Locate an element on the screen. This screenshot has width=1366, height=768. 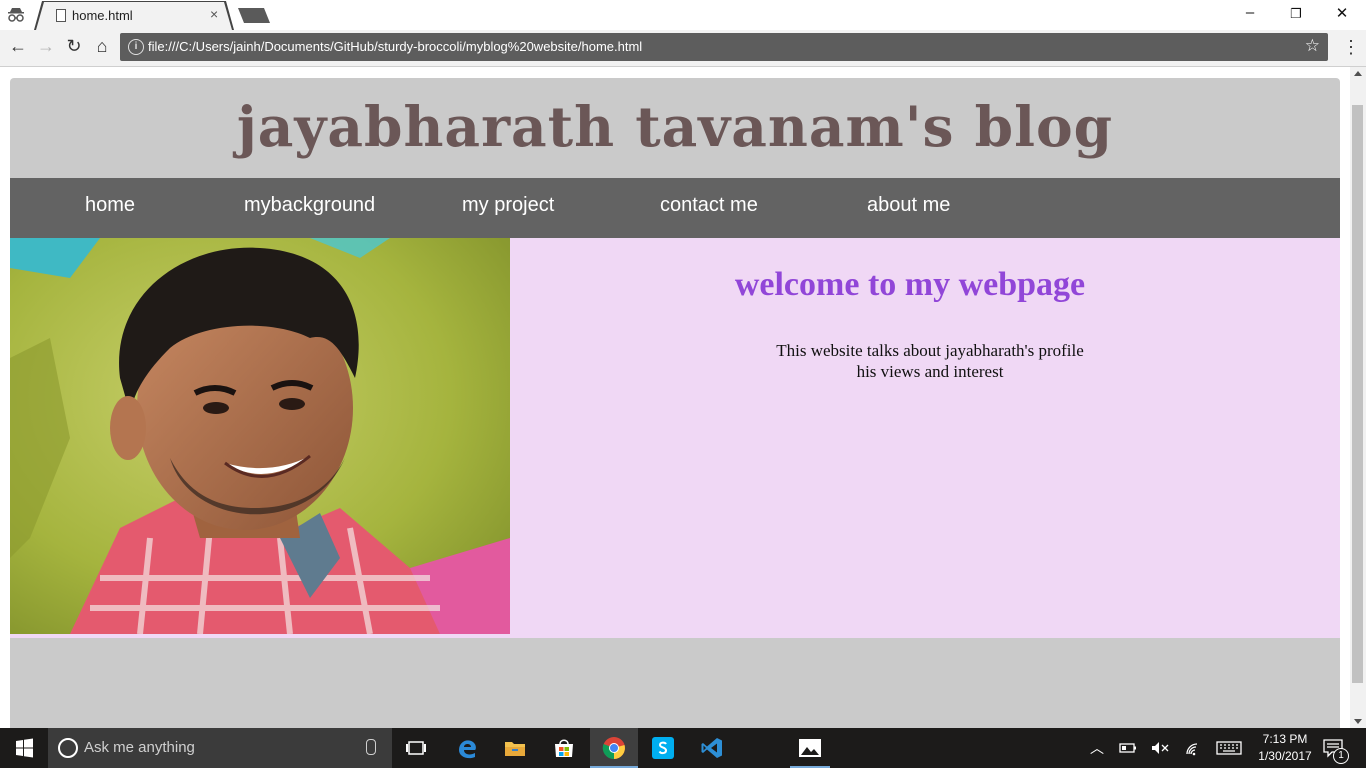
chrome-taskbar-button is located at coordinates (614, 748).